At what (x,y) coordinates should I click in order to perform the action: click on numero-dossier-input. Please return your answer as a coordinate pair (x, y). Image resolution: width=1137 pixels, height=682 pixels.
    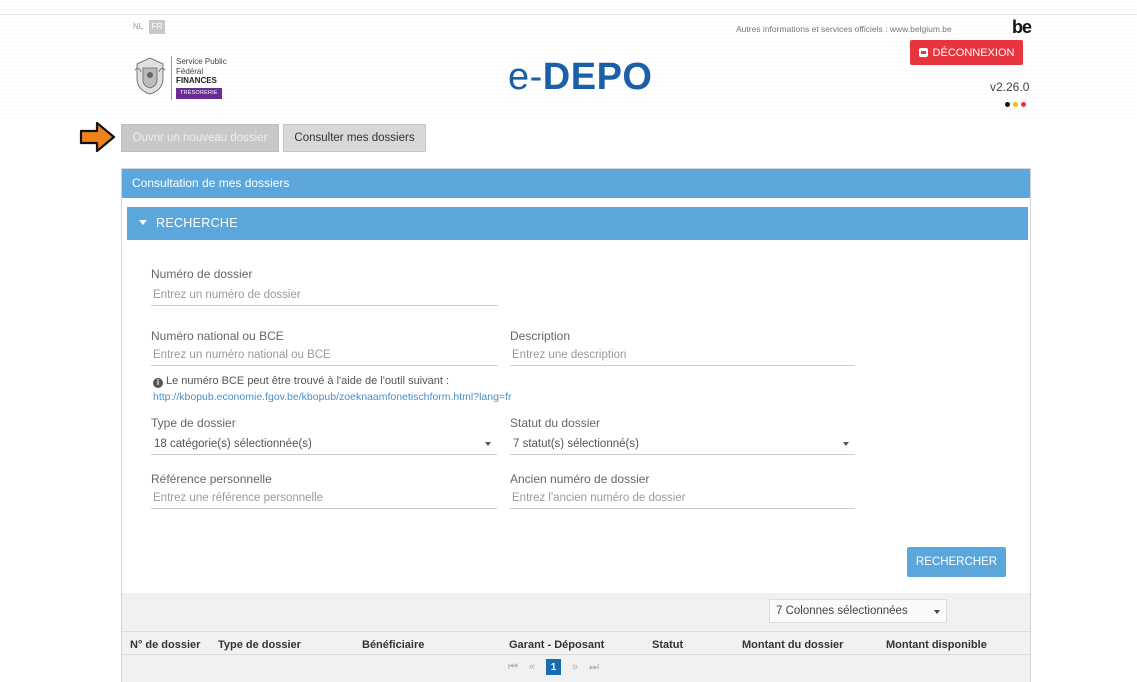
    Looking at the image, I should click on (324, 295).